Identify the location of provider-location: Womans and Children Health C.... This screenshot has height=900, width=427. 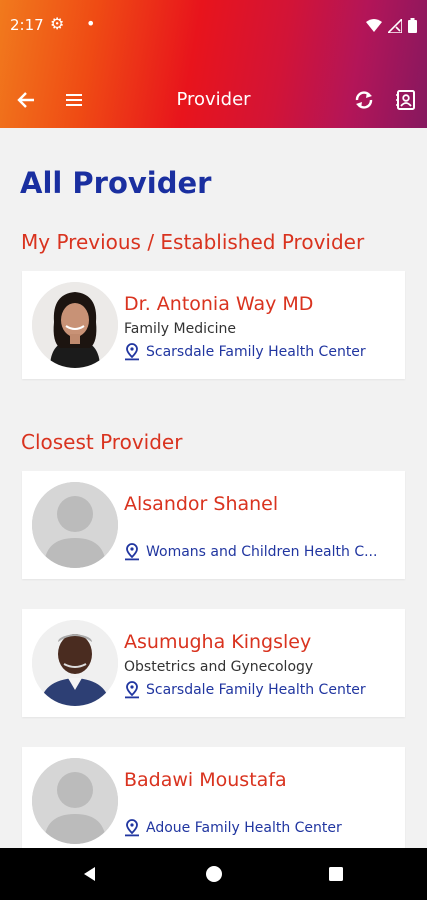
(259, 552).